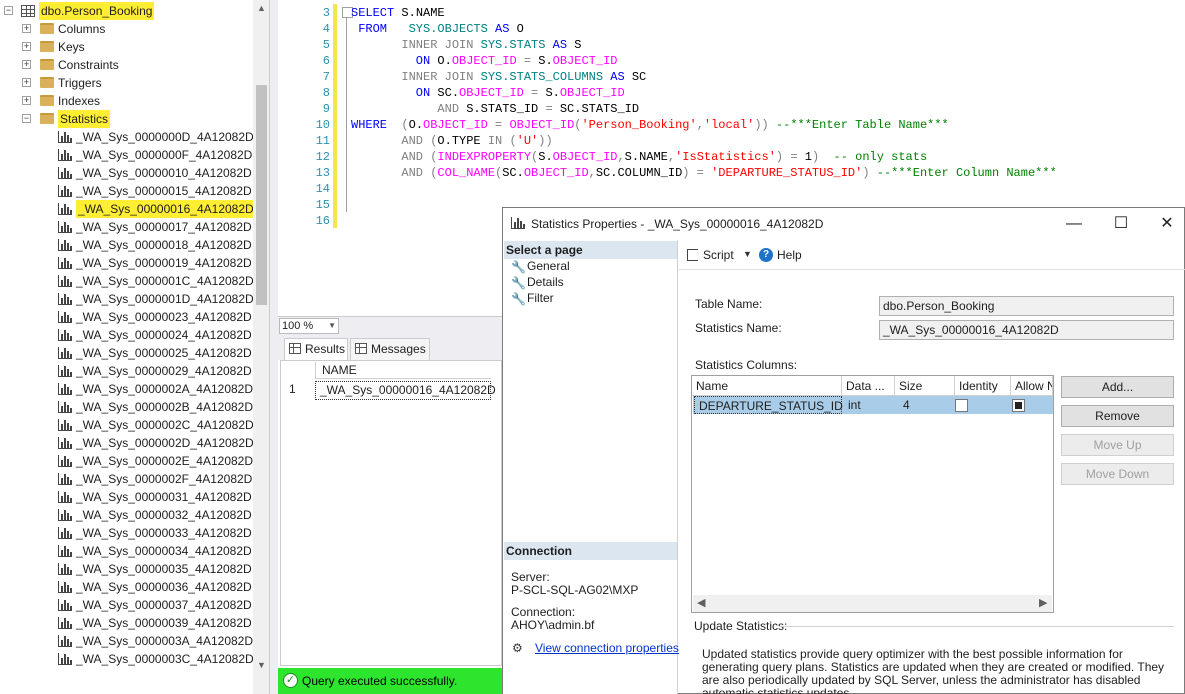  I want to click on explorer-scrollbar: ▲ ▼, so click(261, 347).